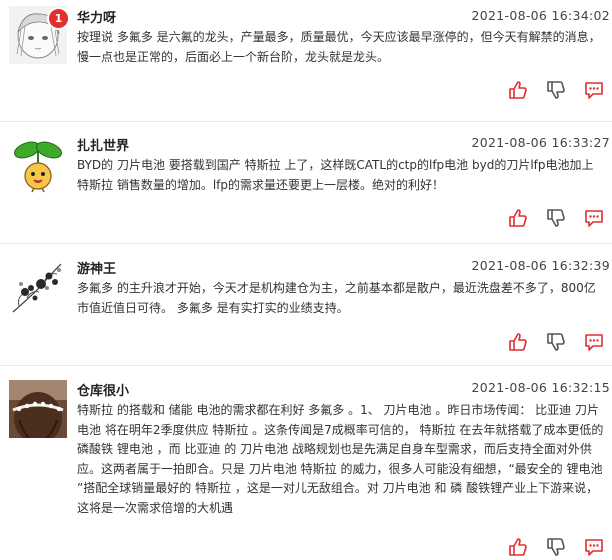 This screenshot has height=560, width=612. What do you see at coordinates (58, 18) in the screenshot?
I see `notification-badge: 1` at bounding box center [58, 18].